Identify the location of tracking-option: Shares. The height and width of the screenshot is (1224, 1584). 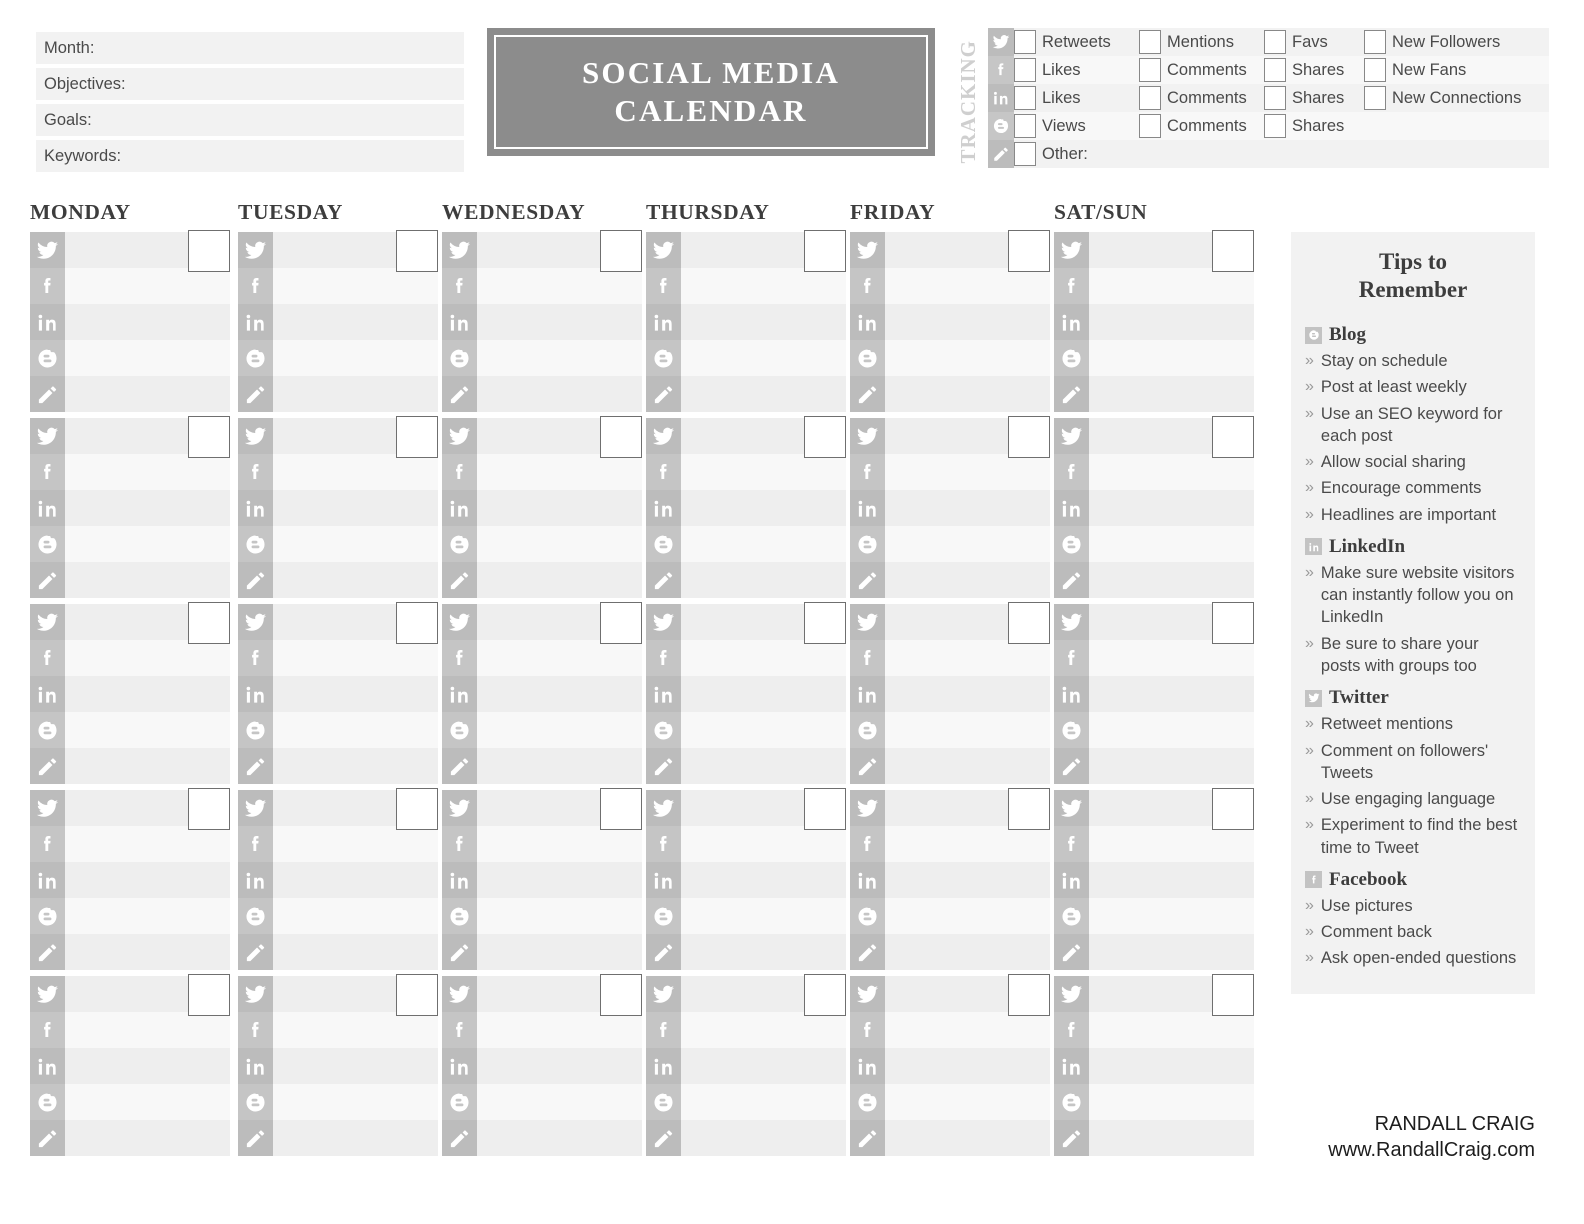
(1304, 126).